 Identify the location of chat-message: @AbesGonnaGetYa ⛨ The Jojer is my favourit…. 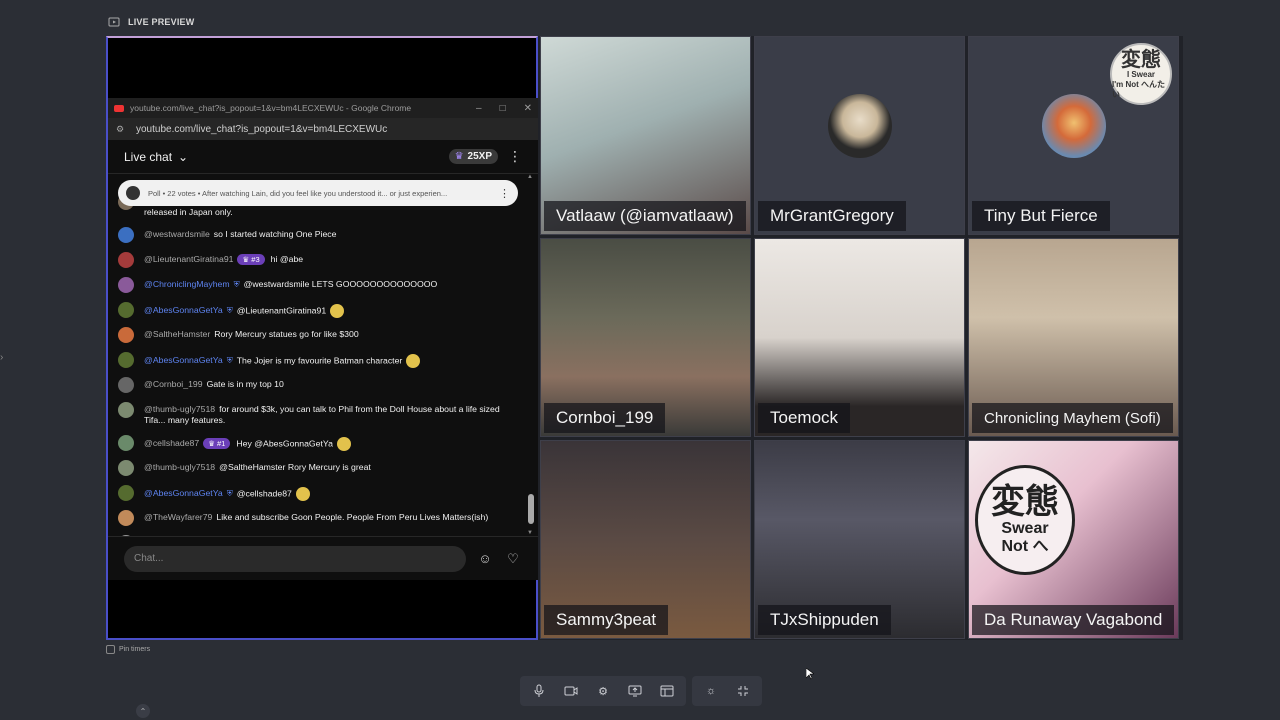
(318, 360).